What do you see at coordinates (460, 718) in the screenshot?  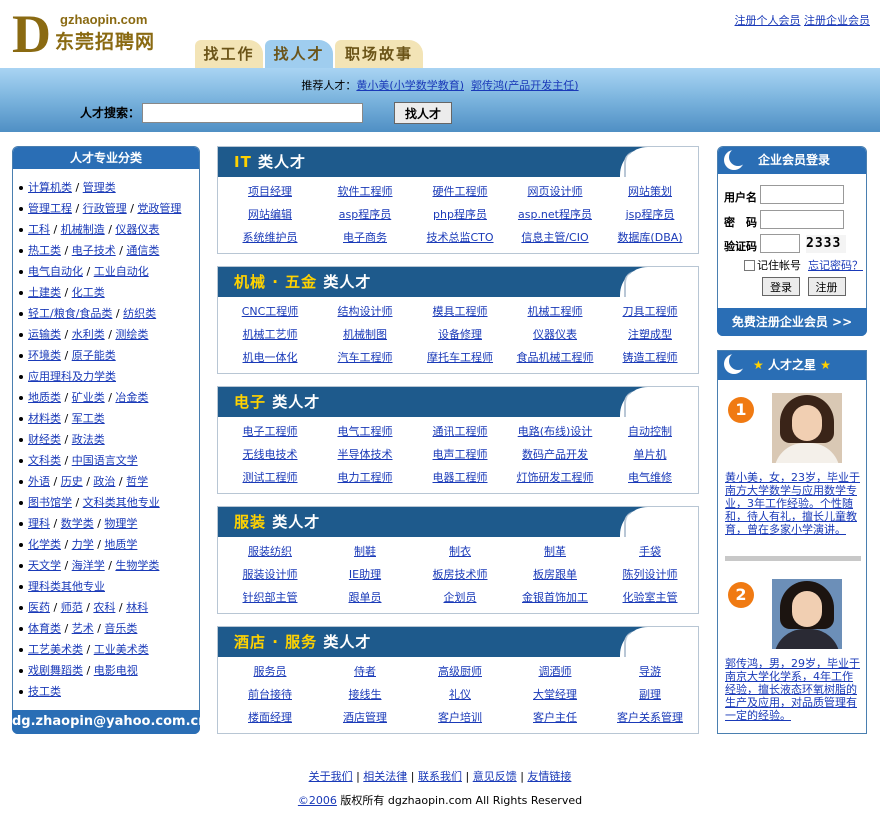 I see `job-link: 客户培训` at bounding box center [460, 718].